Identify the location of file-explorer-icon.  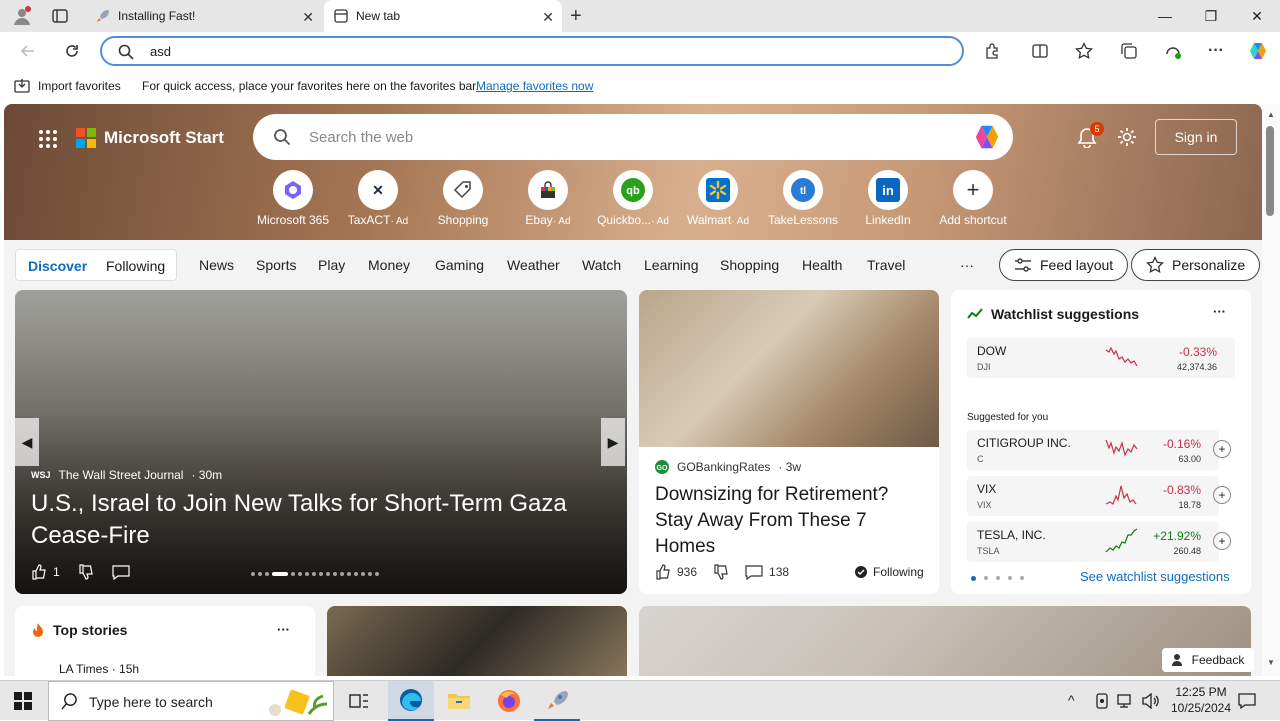
(459, 701).